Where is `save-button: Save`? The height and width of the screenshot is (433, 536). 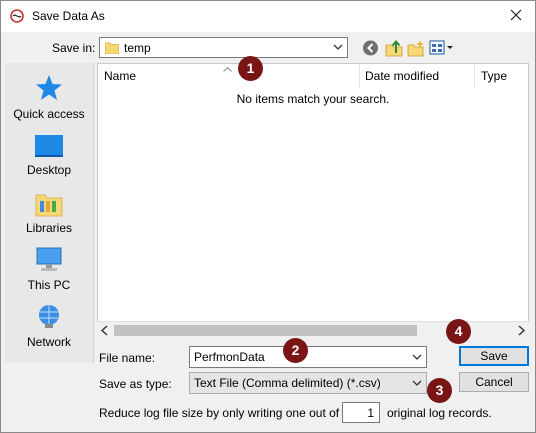 save-button: Save is located at coordinates (494, 356).